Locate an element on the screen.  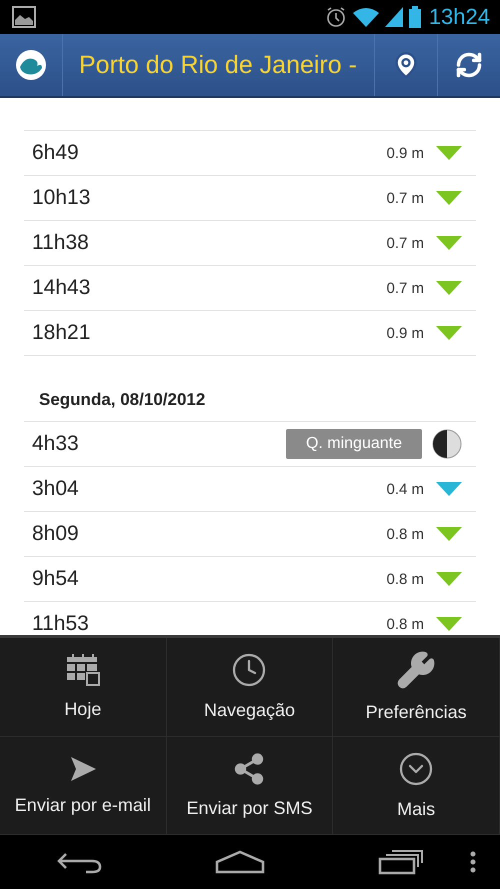
tide-time: 4h33 is located at coordinates (56, 444).